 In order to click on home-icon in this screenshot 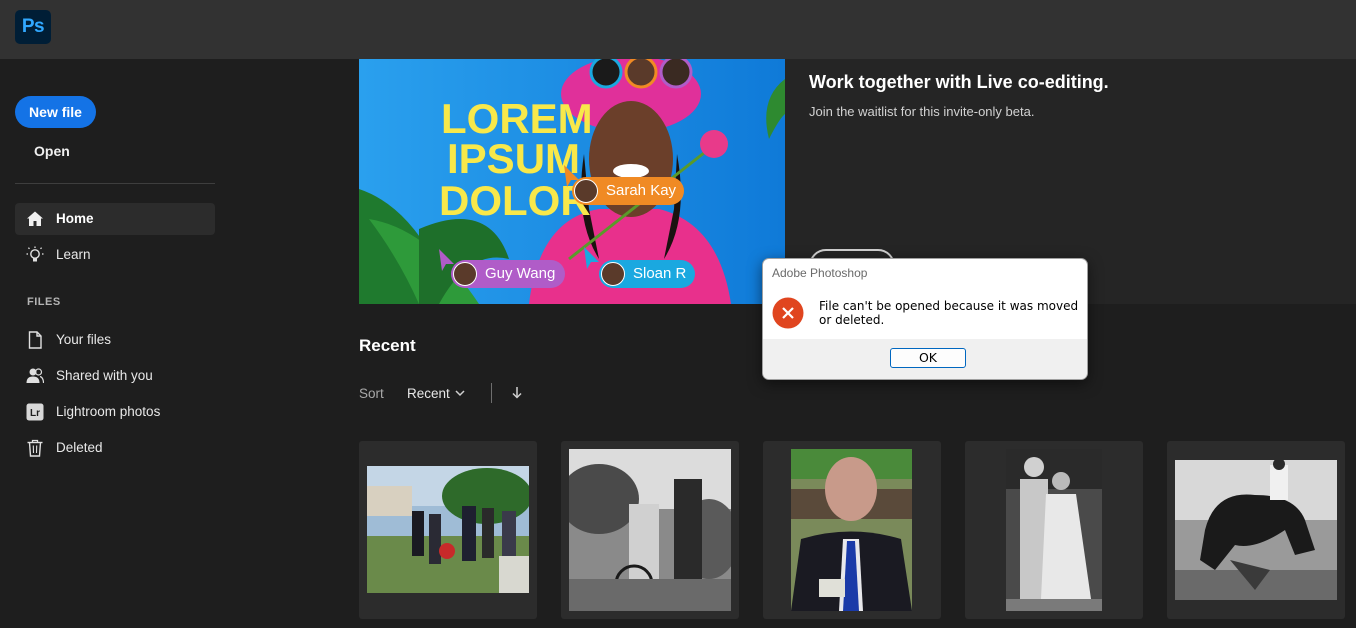, I will do `click(35, 218)`.